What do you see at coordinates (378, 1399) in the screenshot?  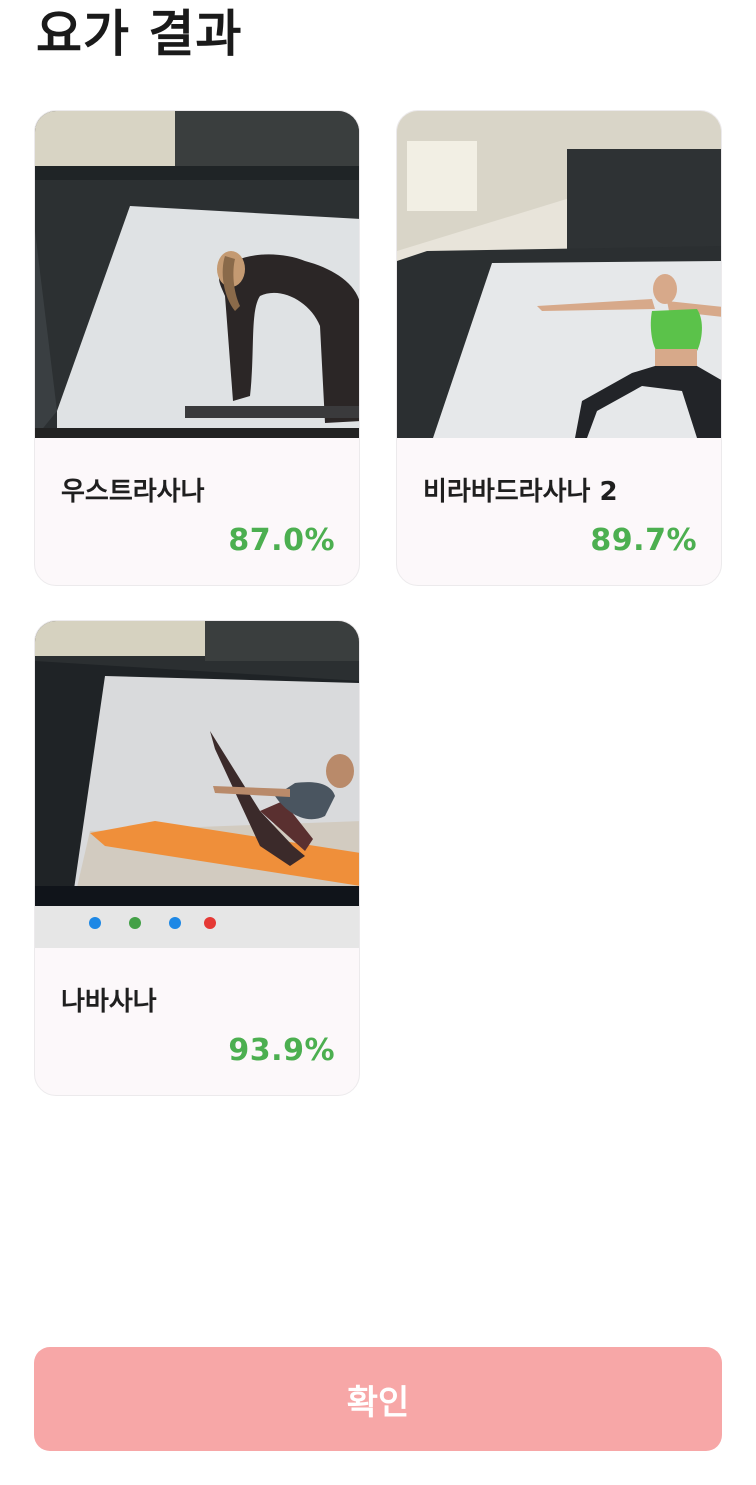 I see `confirm-button: 확인` at bounding box center [378, 1399].